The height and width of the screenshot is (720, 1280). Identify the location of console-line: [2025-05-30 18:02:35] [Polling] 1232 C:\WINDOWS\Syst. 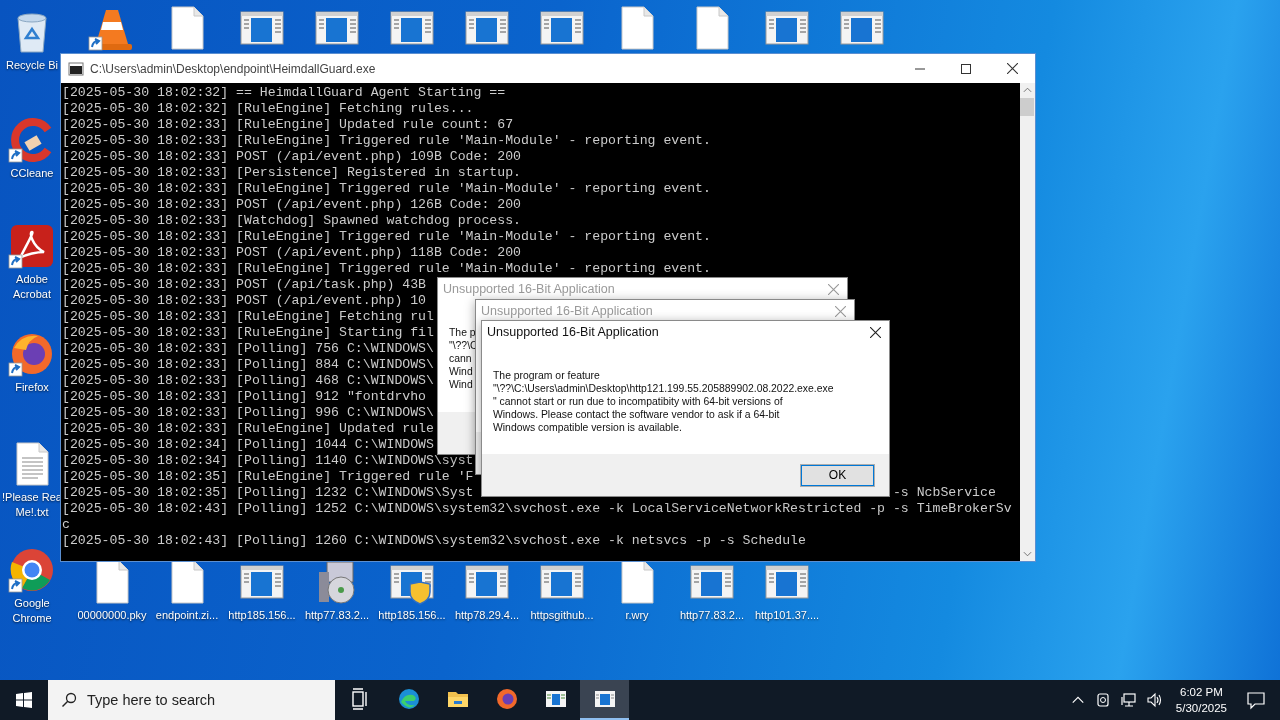
(268, 492).